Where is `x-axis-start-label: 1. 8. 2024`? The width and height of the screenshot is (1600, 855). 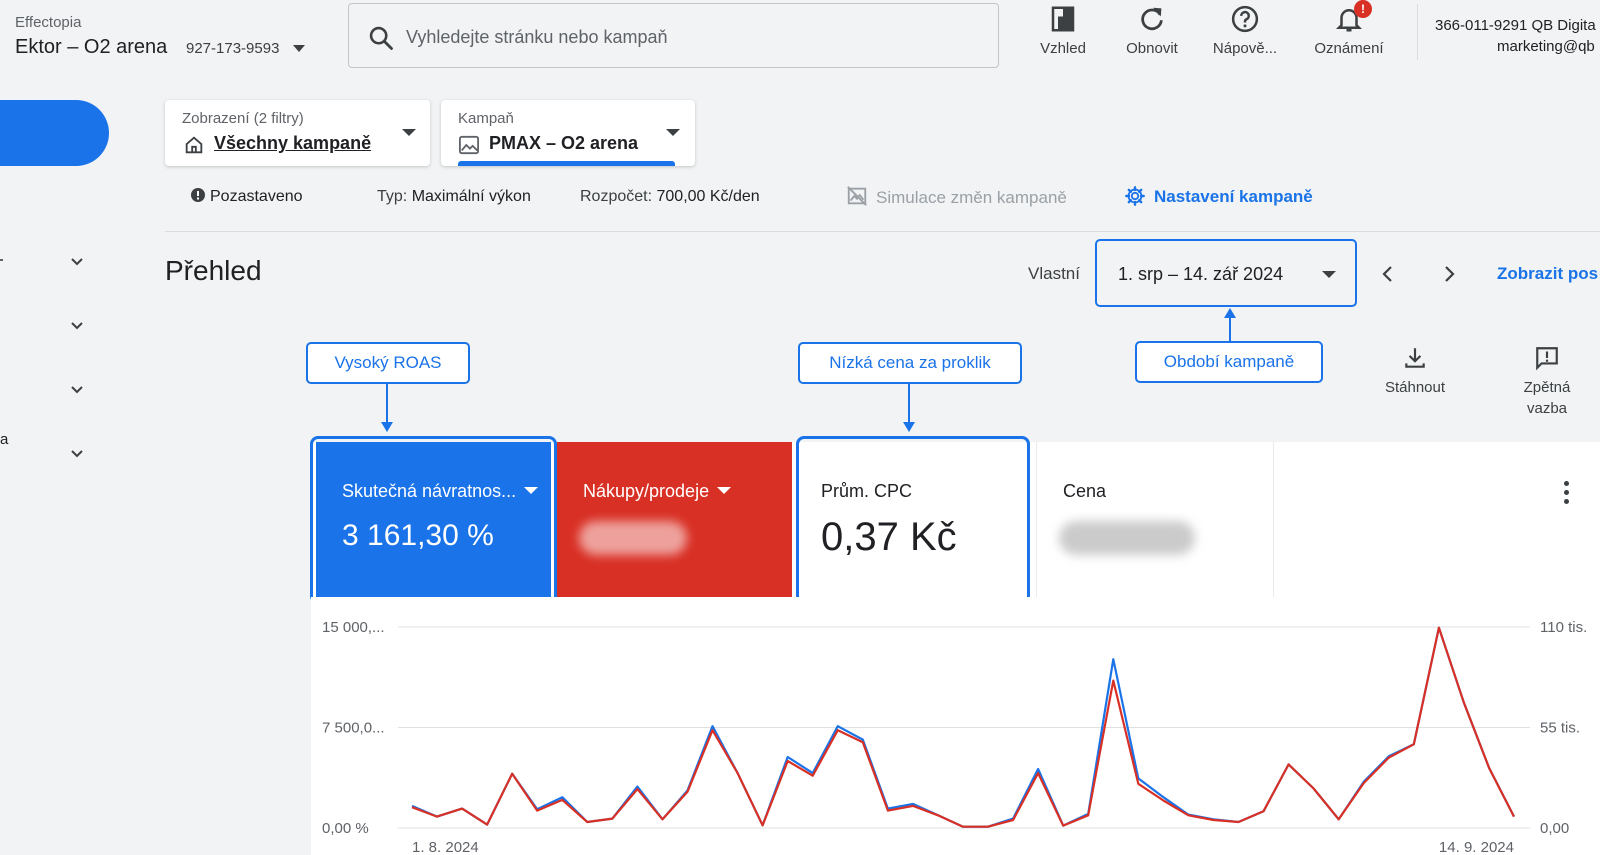
x-axis-start-label: 1. 8. 2024 is located at coordinates (445, 847).